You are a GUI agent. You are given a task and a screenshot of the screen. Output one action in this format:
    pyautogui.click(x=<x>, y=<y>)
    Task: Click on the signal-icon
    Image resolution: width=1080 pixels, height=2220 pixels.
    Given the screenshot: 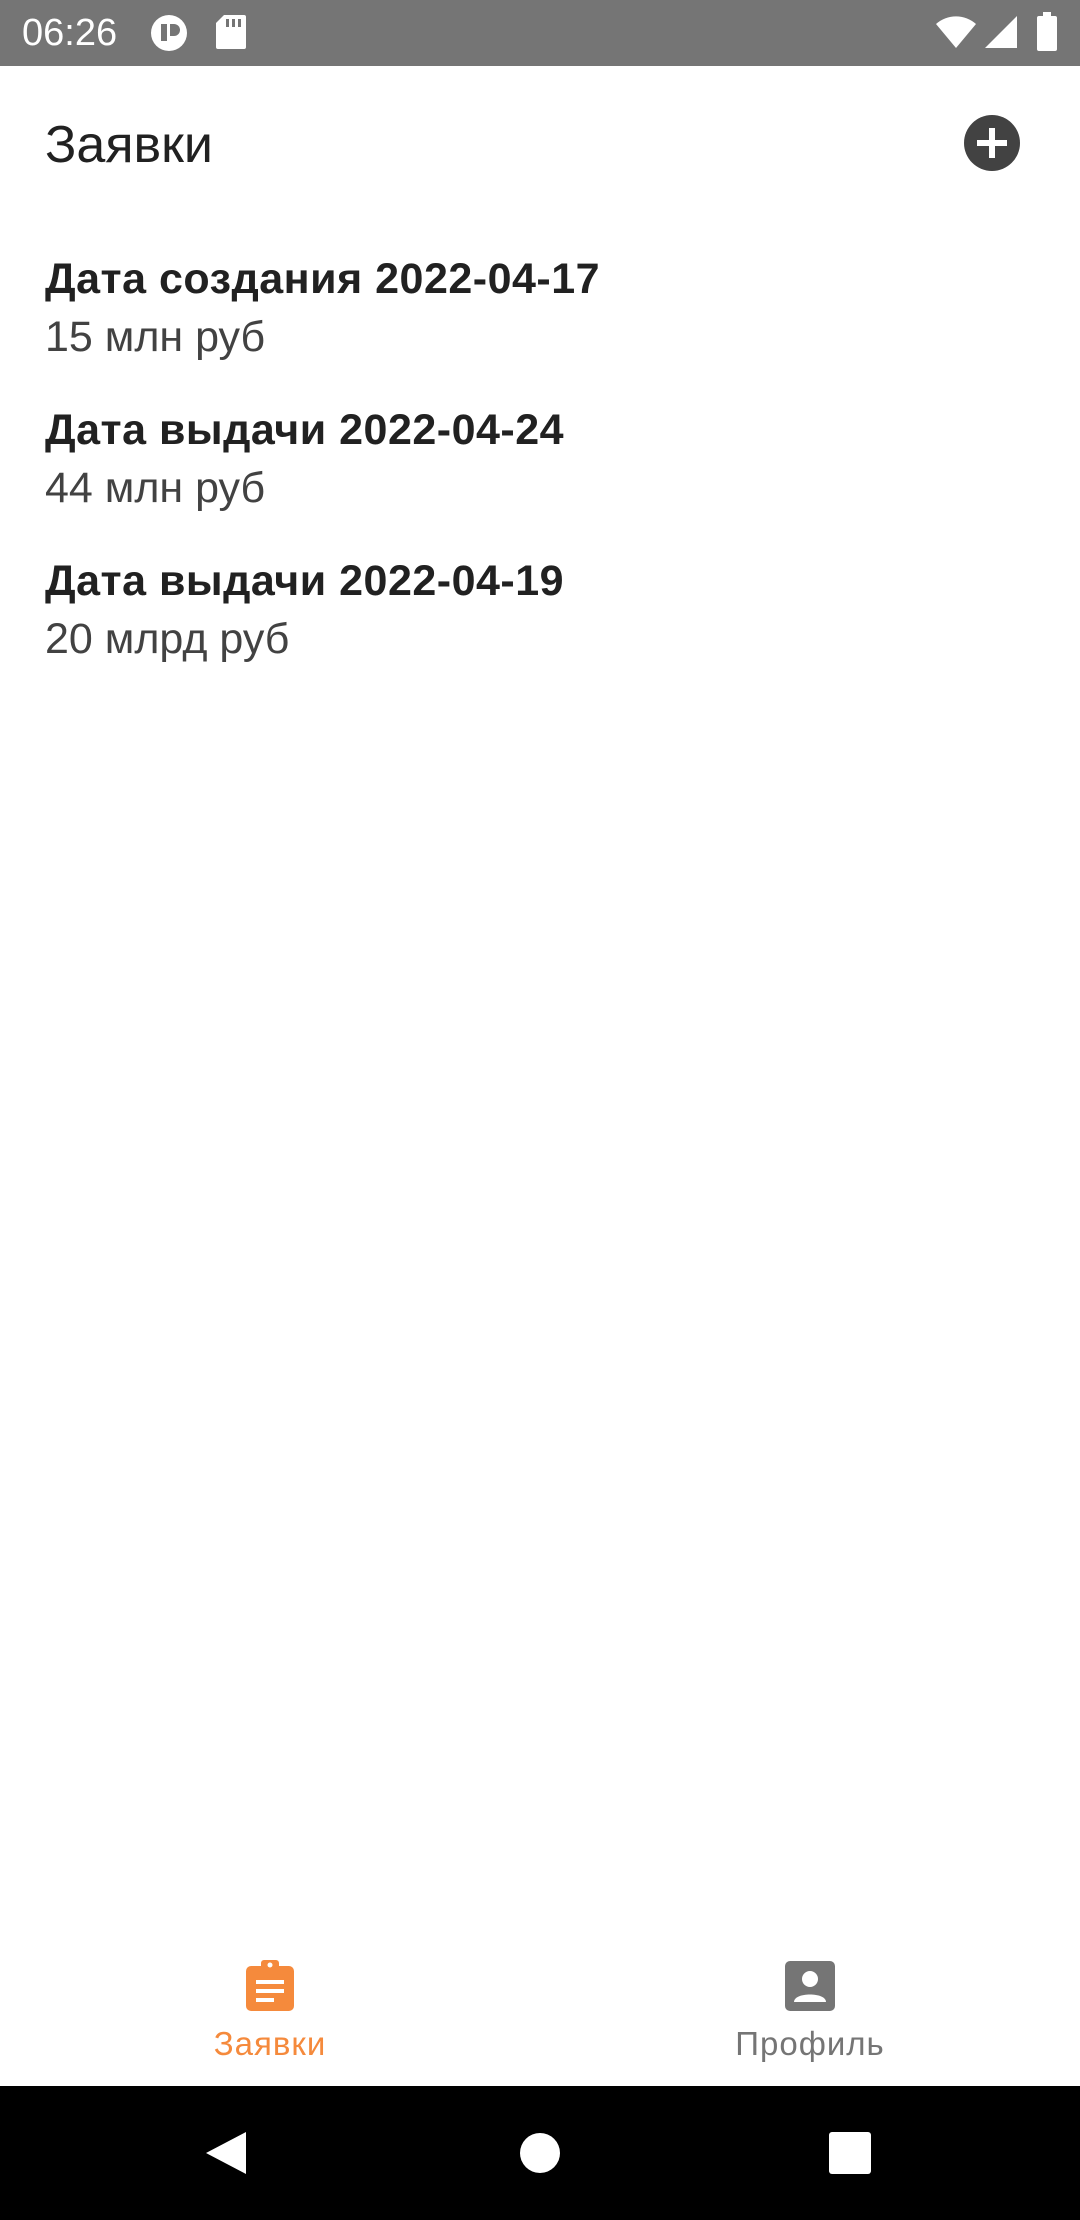 What is the action you would take?
    pyautogui.click(x=1001, y=34)
    